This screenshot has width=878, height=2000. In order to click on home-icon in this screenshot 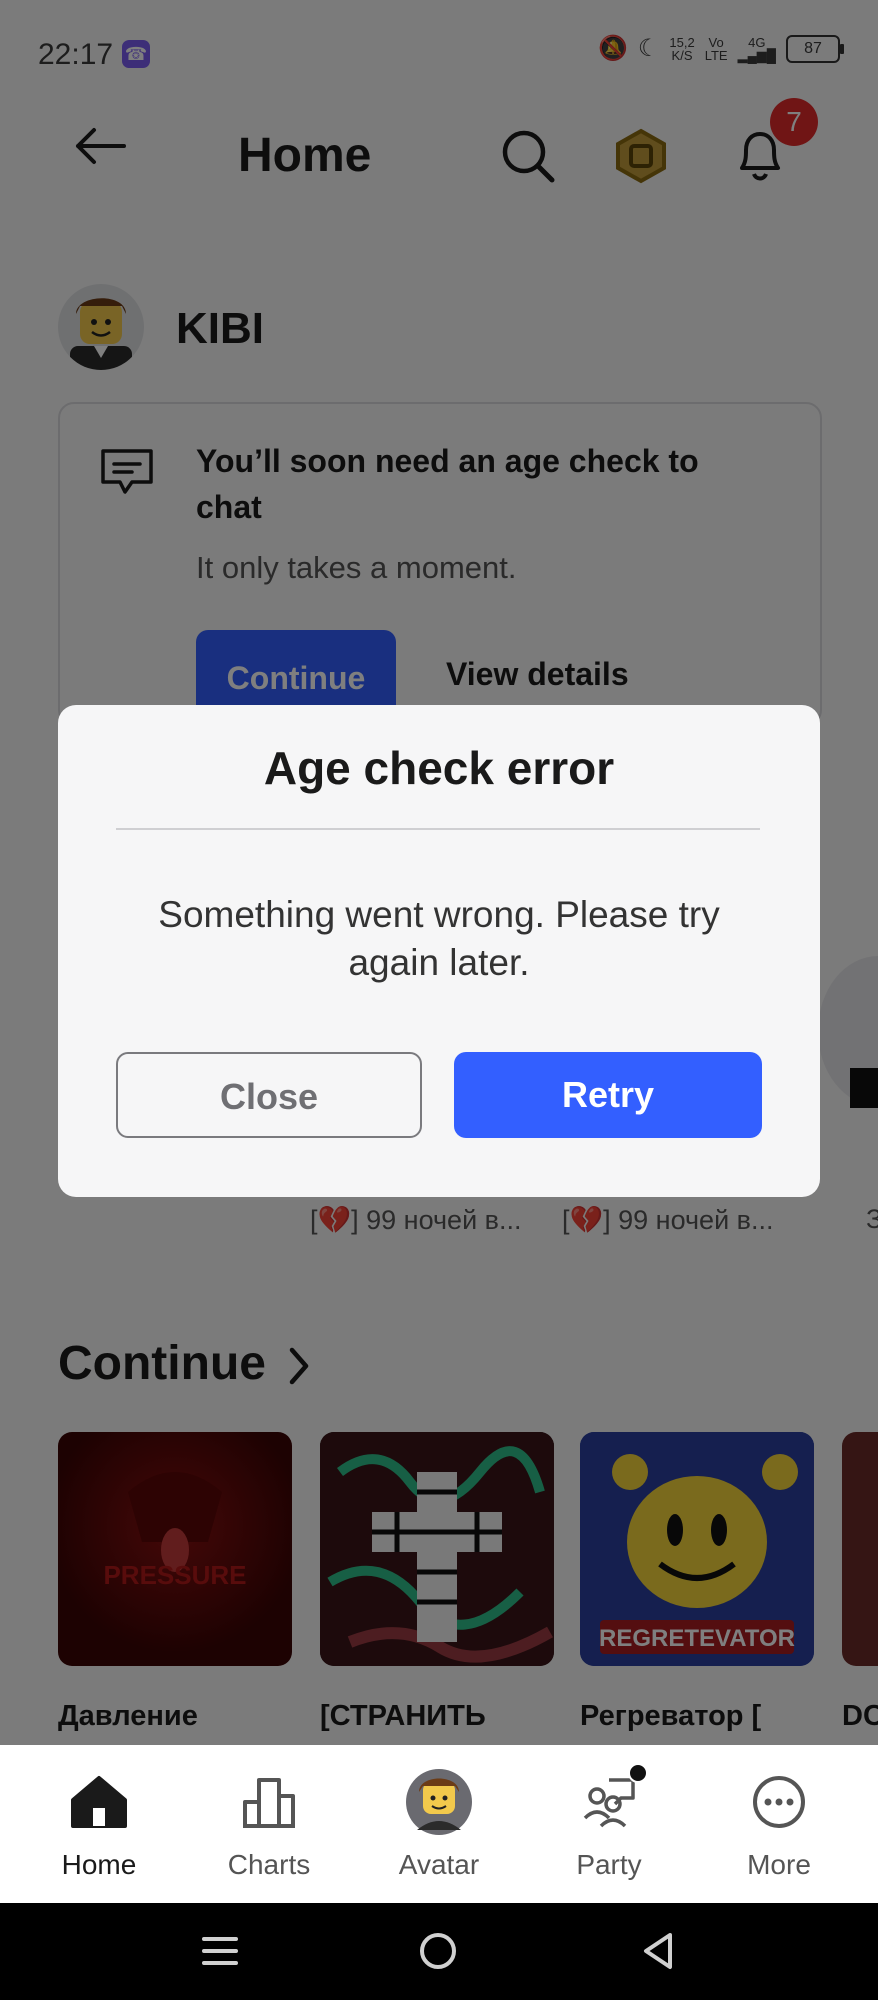, I will do `click(99, 1802)`.